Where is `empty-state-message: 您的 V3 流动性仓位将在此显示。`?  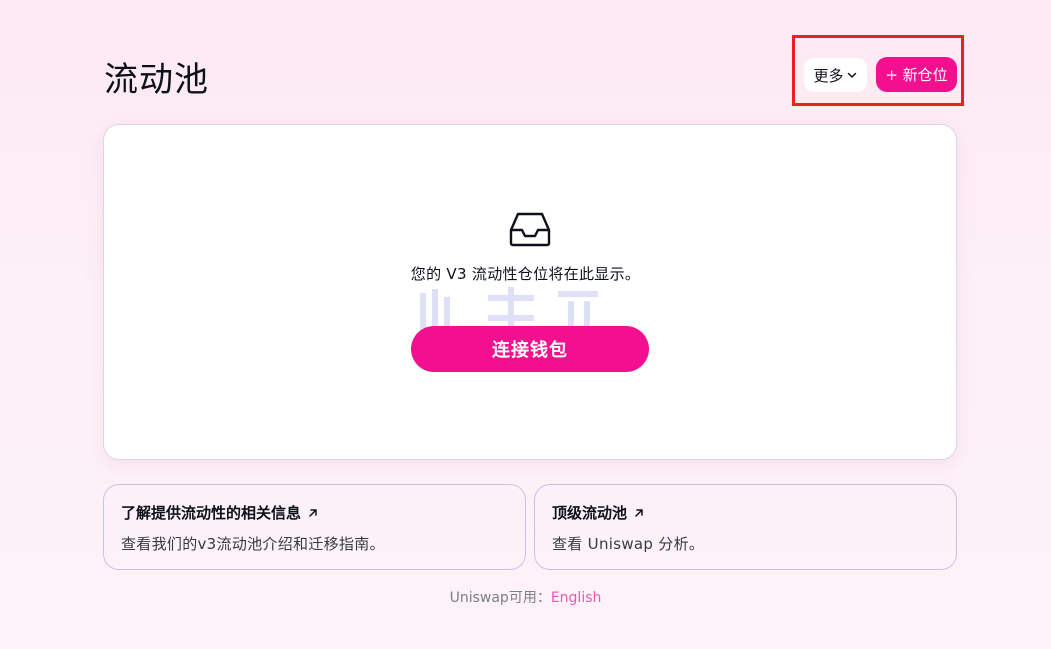 empty-state-message: 您的 V3 流动性仓位将在此显示。 is located at coordinates (525, 274).